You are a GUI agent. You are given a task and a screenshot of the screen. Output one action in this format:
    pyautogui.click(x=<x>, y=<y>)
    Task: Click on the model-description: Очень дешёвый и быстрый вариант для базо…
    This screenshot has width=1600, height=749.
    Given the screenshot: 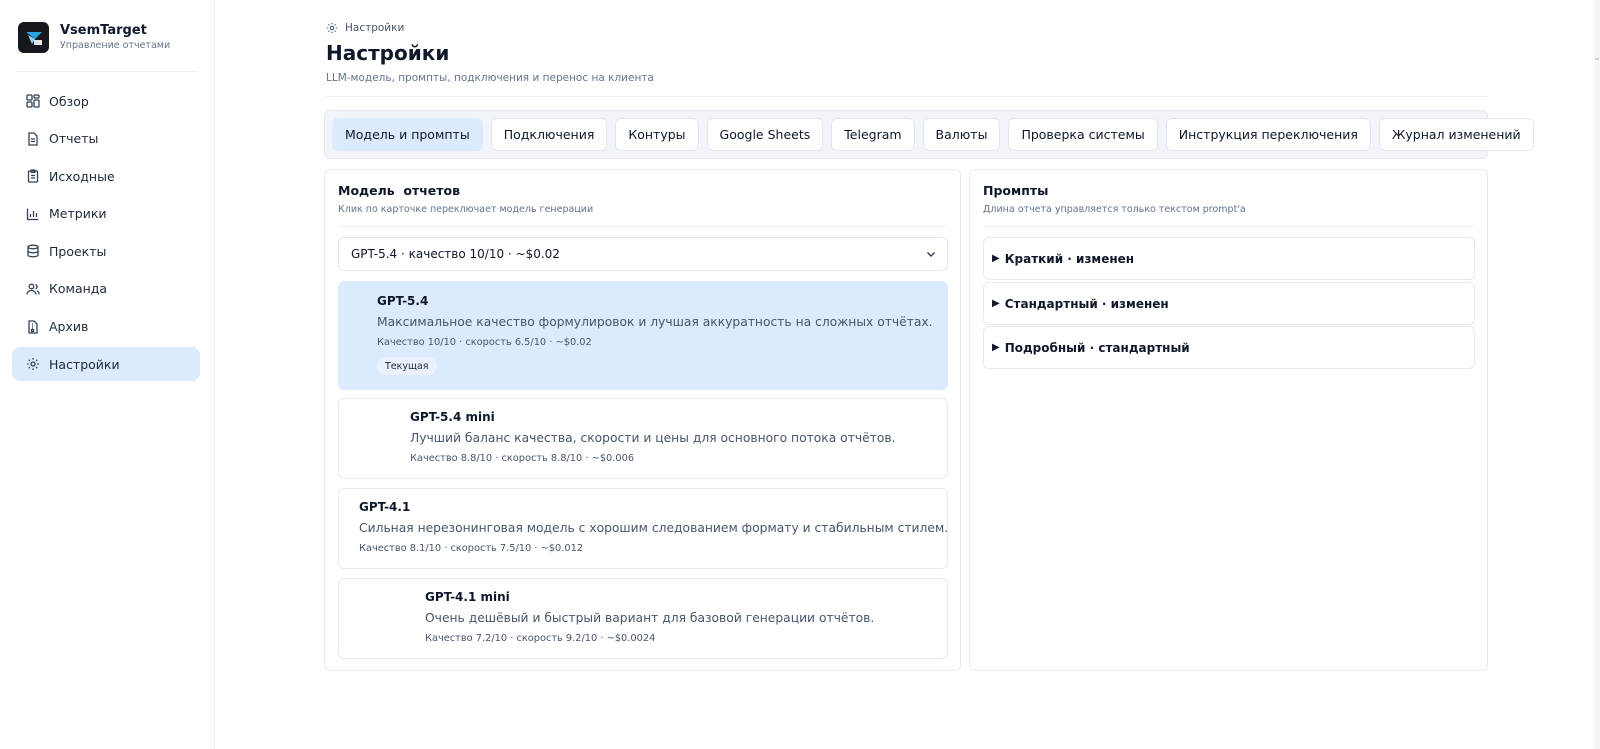 What is the action you would take?
    pyautogui.click(x=650, y=618)
    